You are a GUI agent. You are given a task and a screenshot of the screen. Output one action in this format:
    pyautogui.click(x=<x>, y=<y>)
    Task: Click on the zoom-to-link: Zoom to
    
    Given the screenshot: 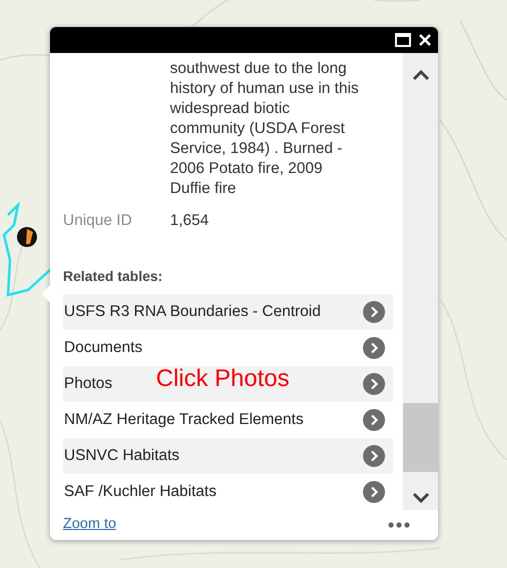 What is the action you would take?
    pyautogui.click(x=89, y=525)
    